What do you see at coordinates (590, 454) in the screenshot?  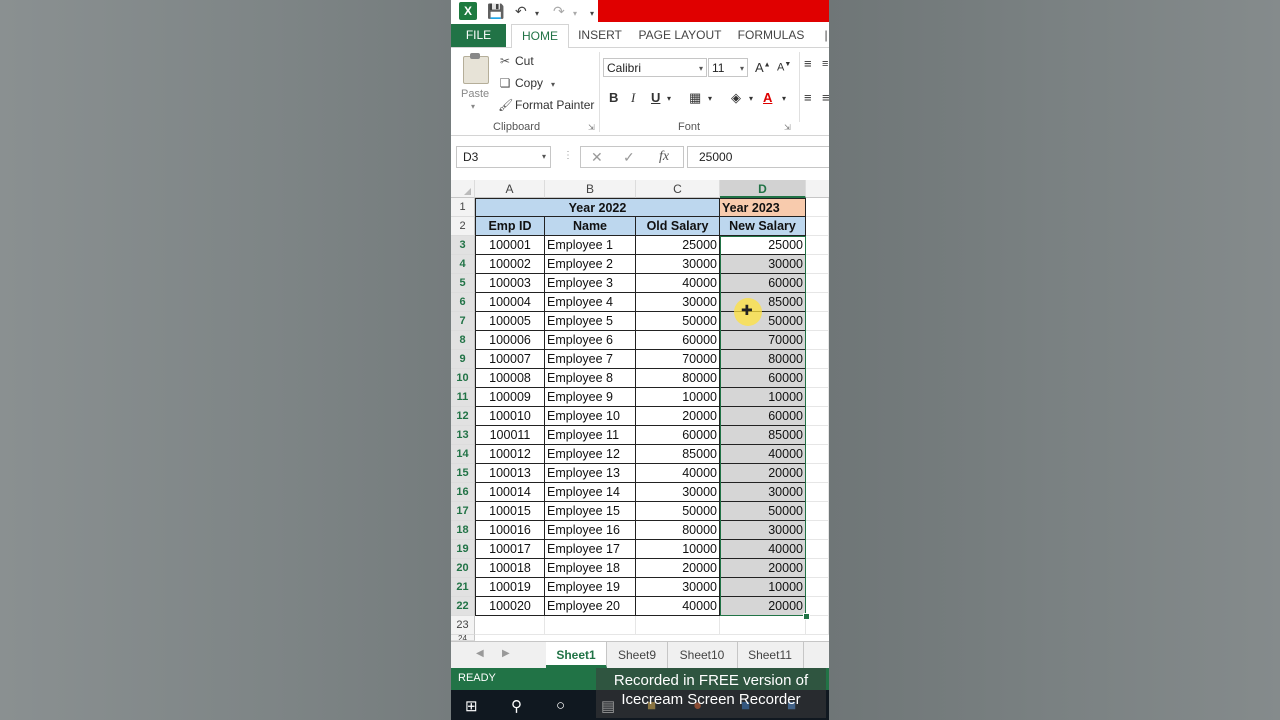 I see `name-cell: Employee 12` at bounding box center [590, 454].